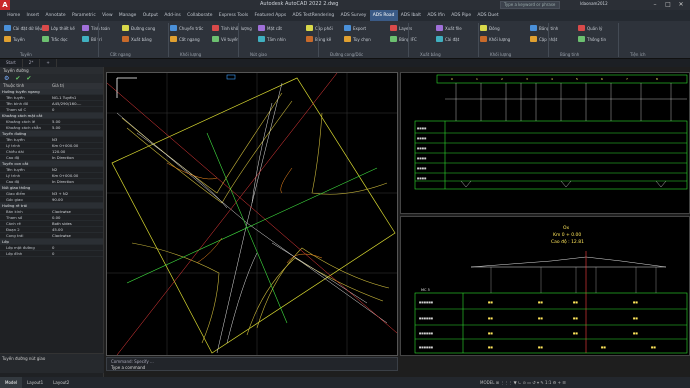  I want to click on ribbon-button: Export, so click(355, 28).